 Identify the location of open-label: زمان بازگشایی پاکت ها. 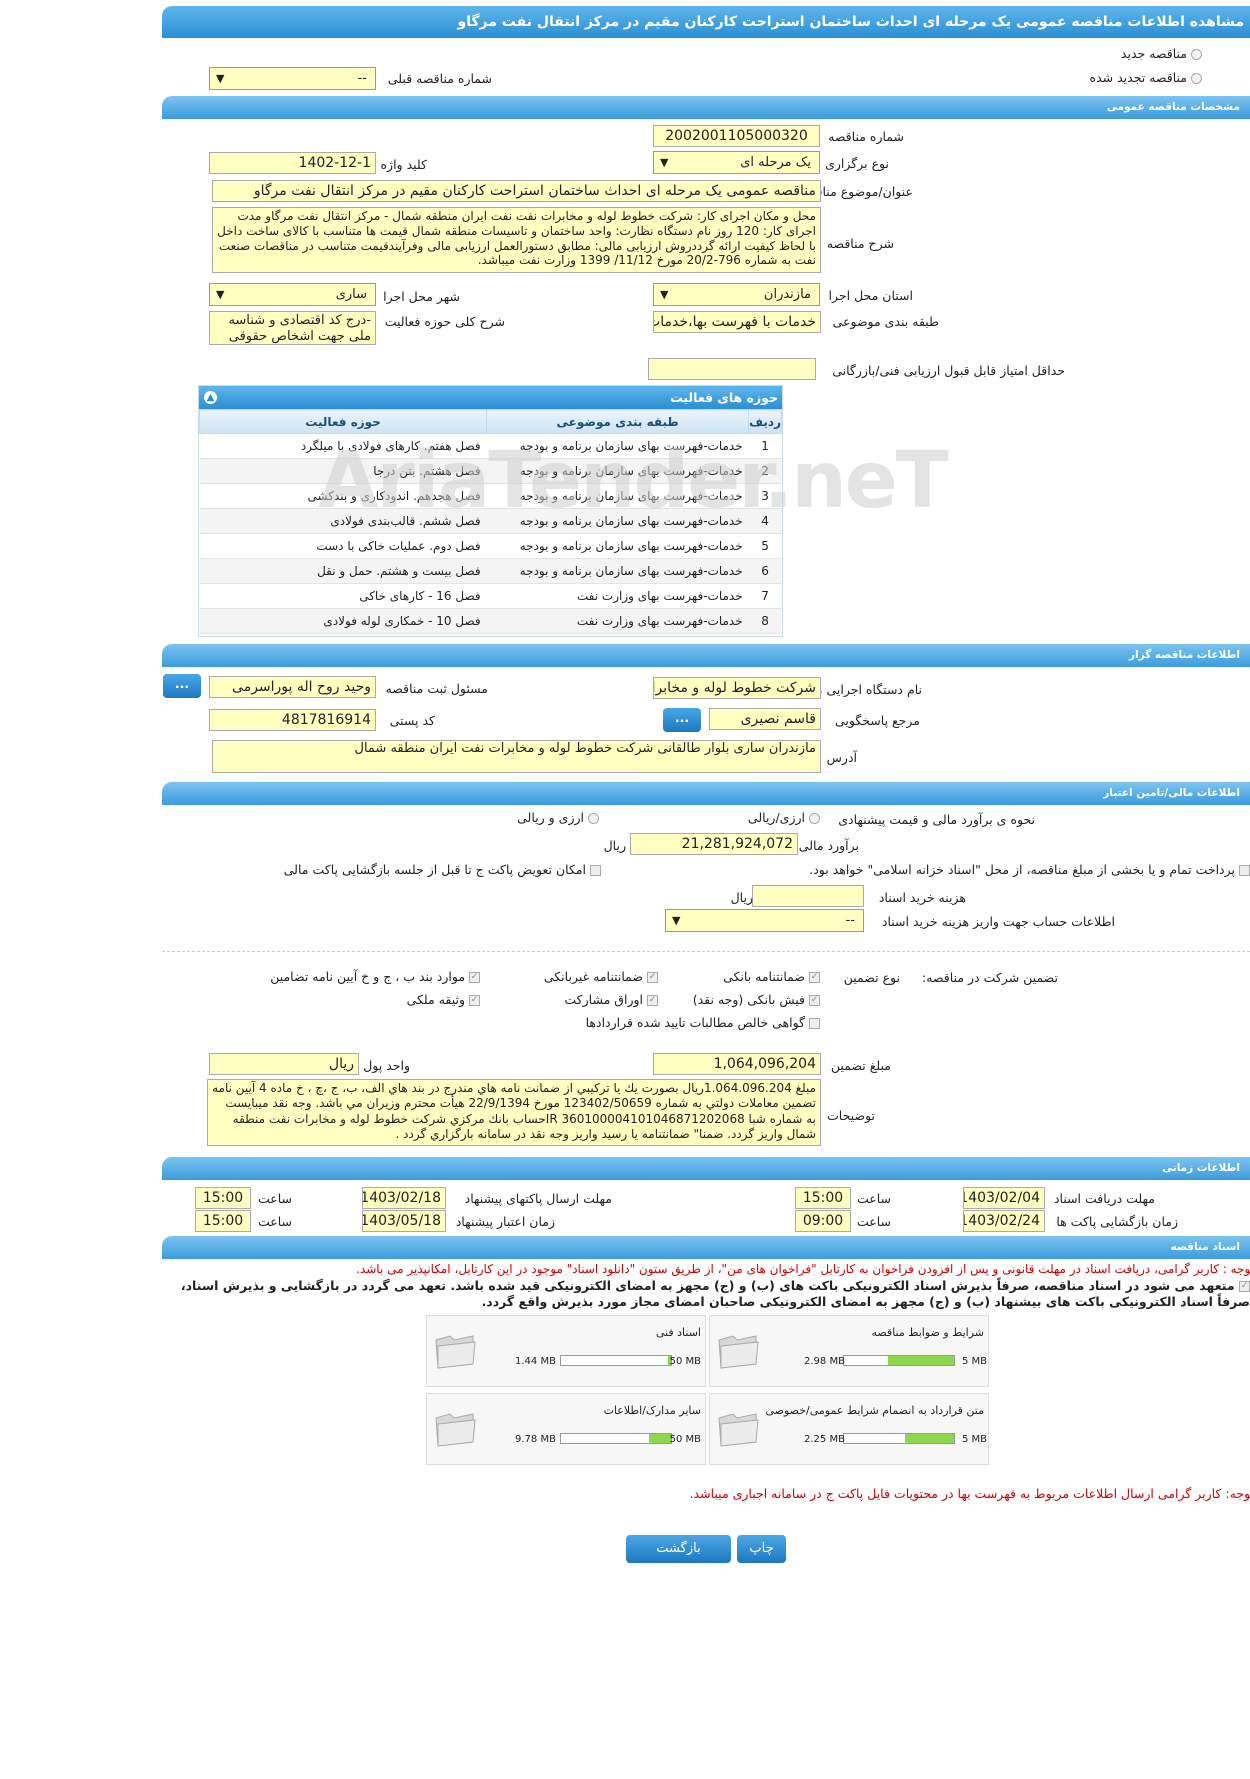
(1117, 1221).